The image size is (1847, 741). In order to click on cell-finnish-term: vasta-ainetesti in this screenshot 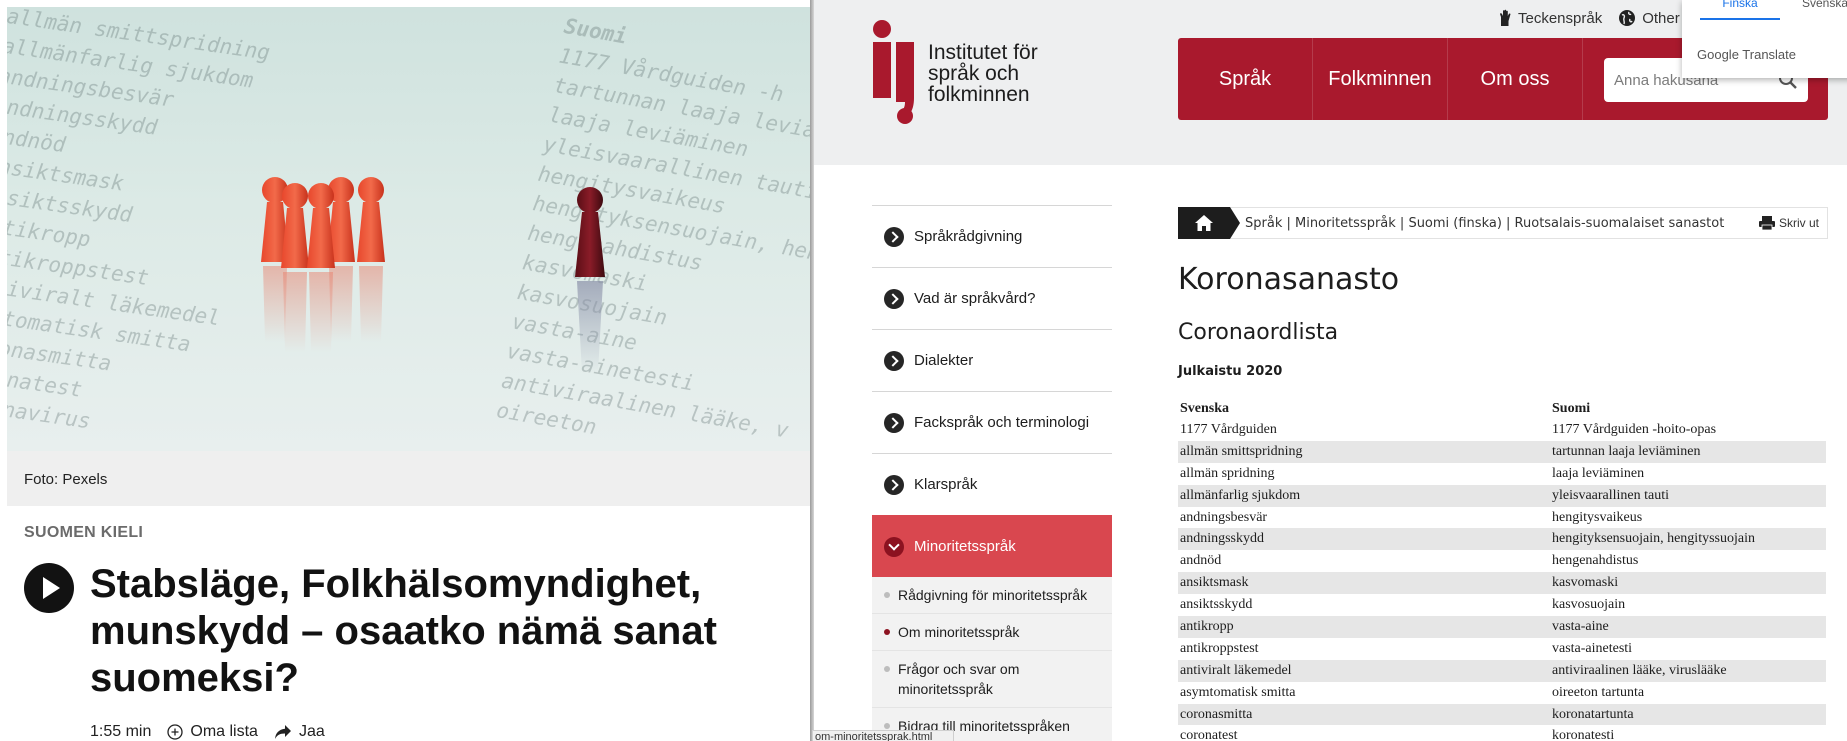, I will do `click(1592, 648)`.